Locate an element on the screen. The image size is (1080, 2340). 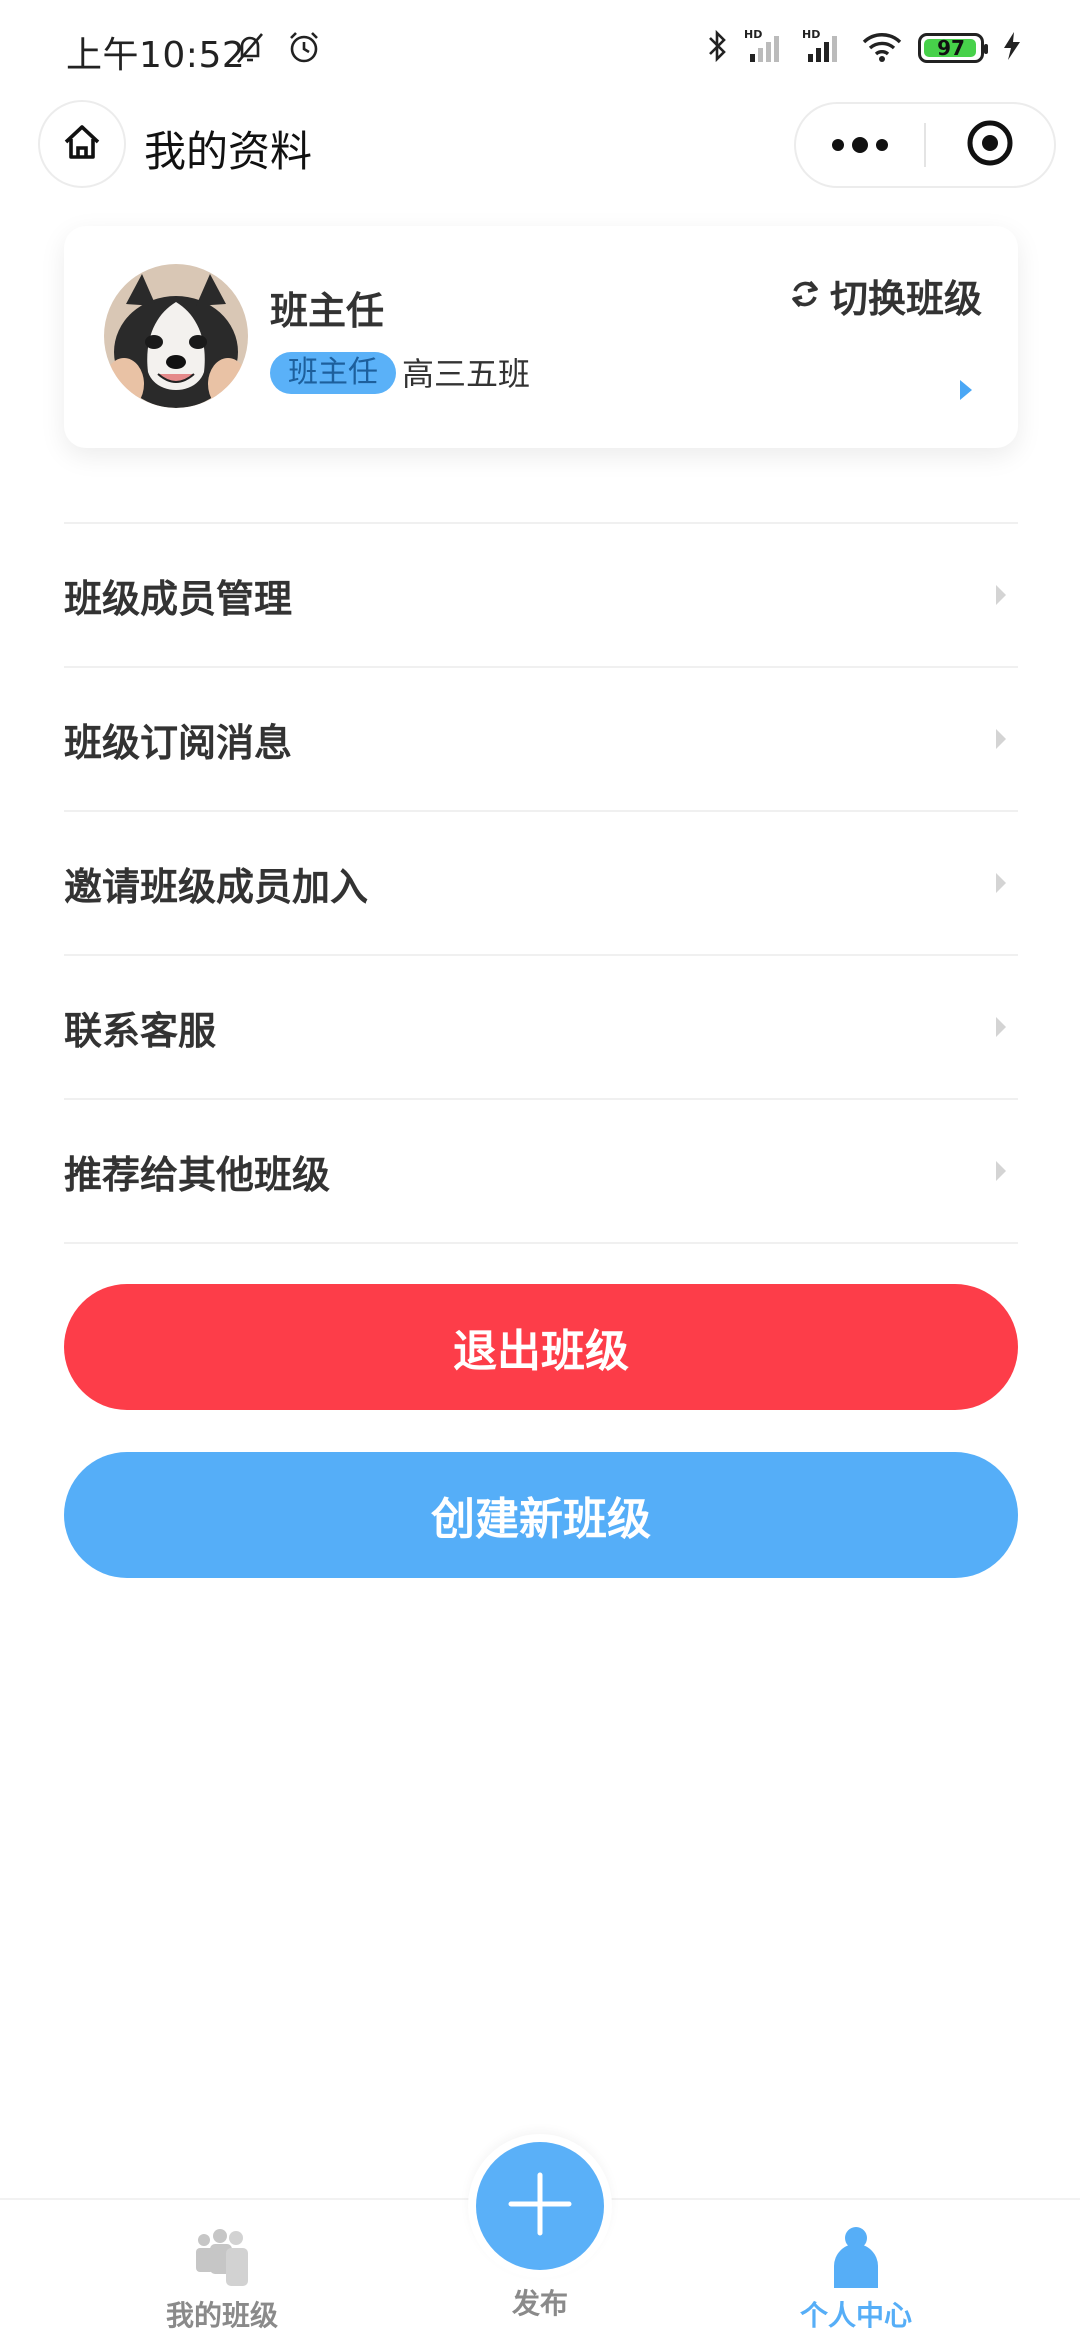
create-class-button: 创建新班级 is located at coordinates (541, 1515).